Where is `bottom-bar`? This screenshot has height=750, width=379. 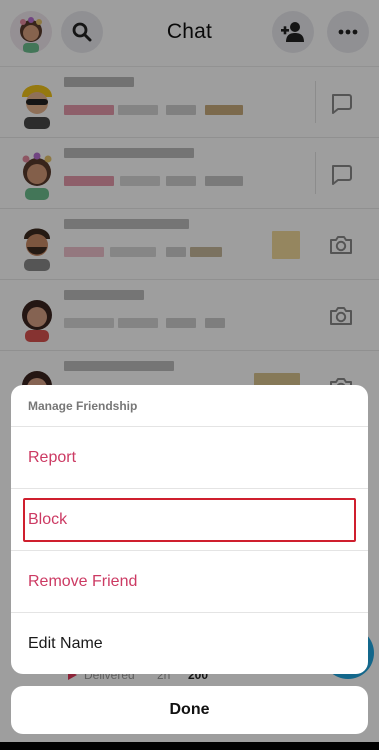 bottom-bar is located at coordinates (189, 746).